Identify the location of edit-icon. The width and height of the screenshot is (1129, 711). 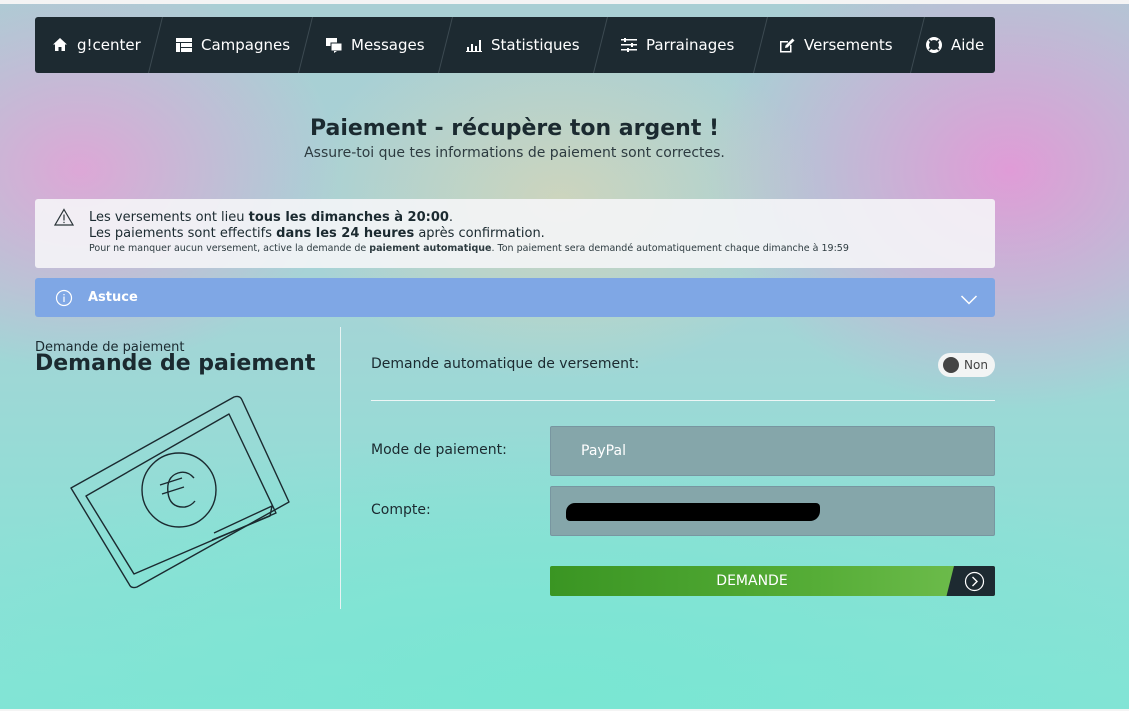
(787, 45).